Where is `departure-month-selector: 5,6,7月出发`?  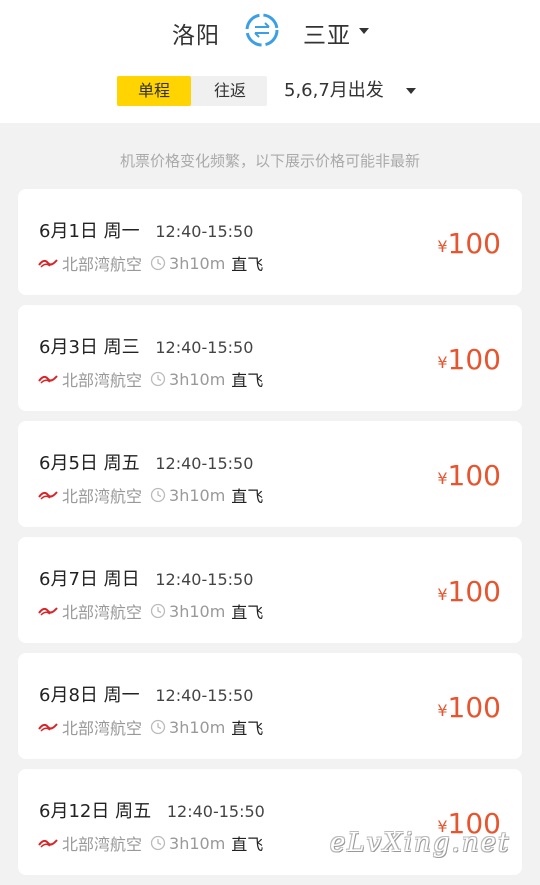 departure-month-selector: 5,6,7月出发 is located at coordinates (334, 91).